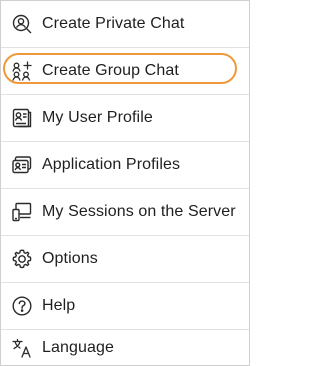  I want to click on menu-item-application-profiles: Application Profiles, so click(125, 165).